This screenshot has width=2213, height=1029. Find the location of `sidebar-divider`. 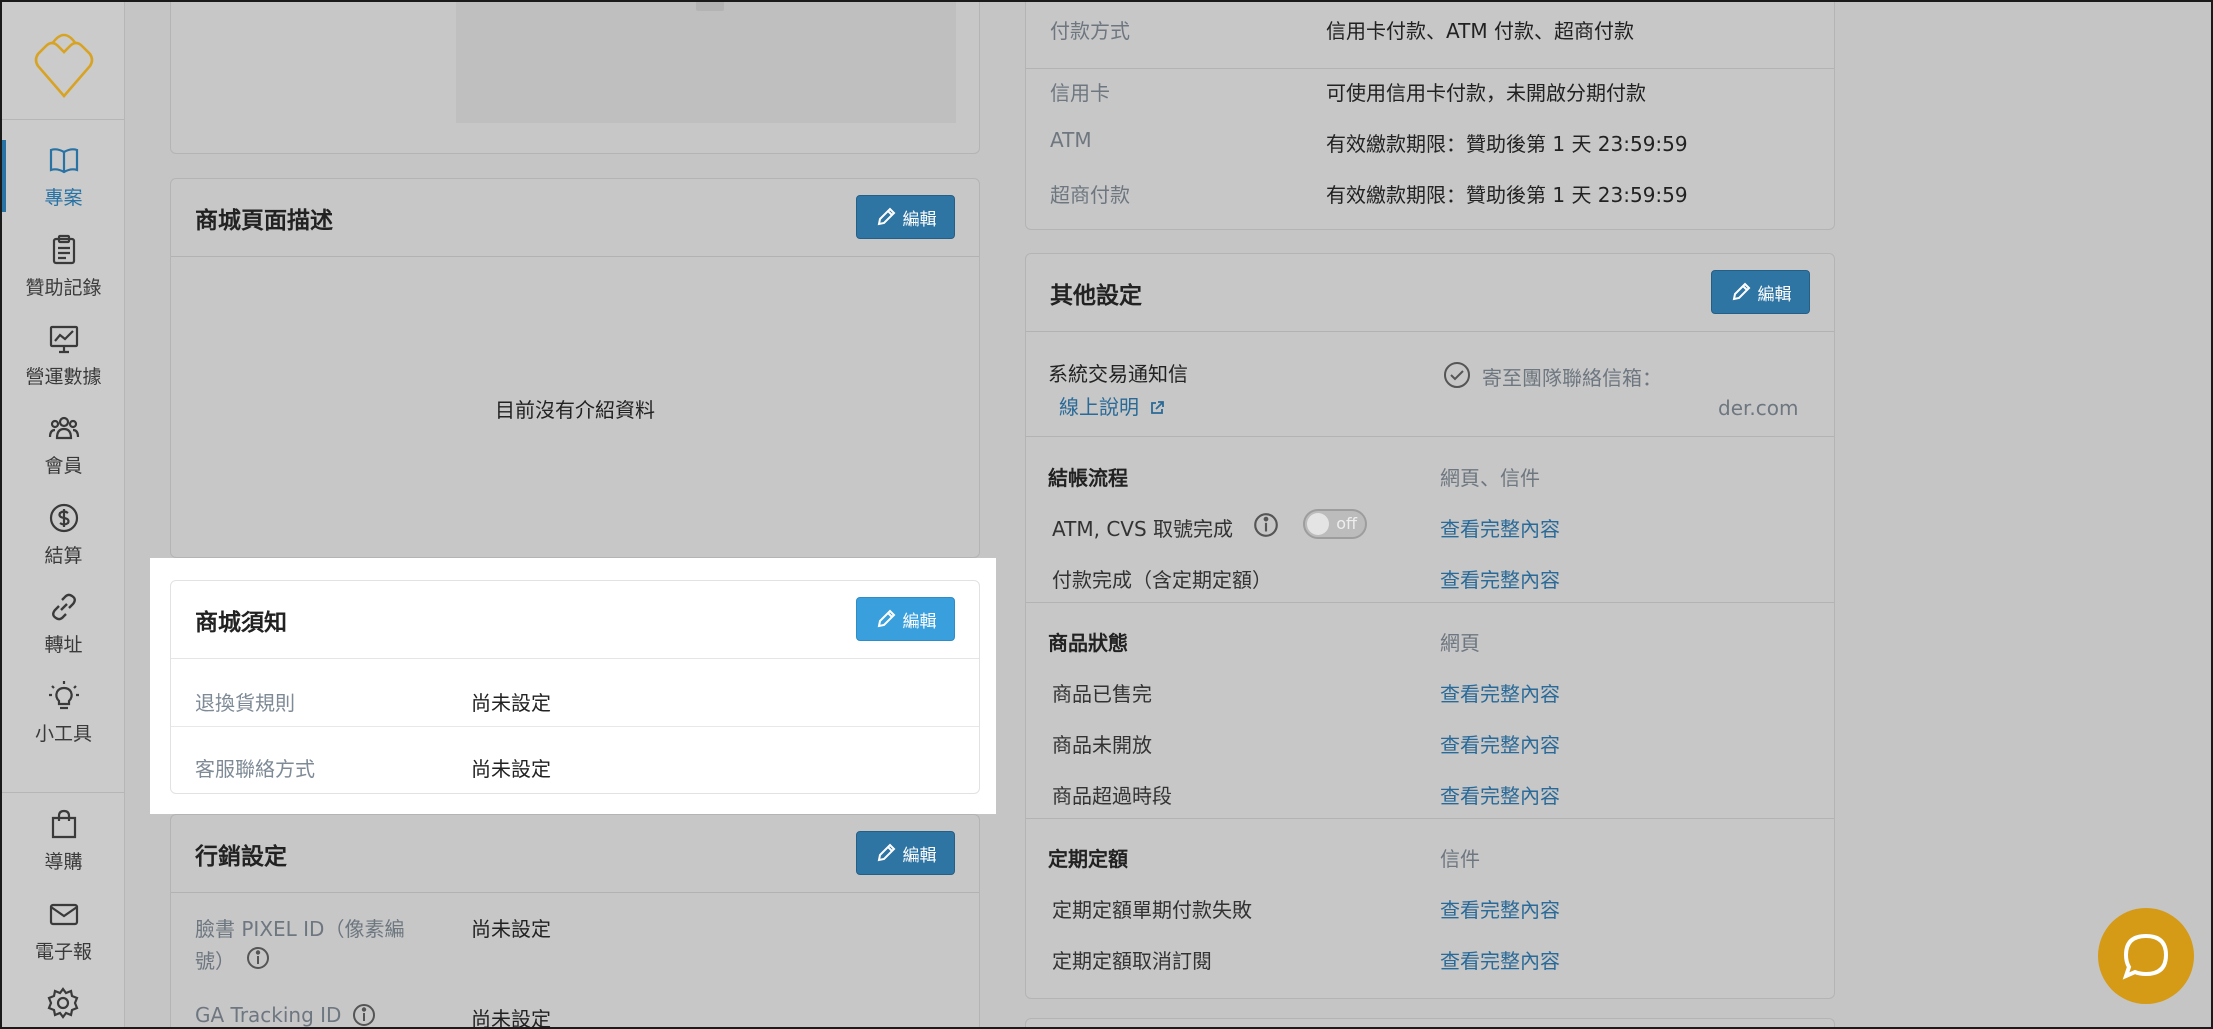

sidebar-divider is located at coordinates (63, 792).